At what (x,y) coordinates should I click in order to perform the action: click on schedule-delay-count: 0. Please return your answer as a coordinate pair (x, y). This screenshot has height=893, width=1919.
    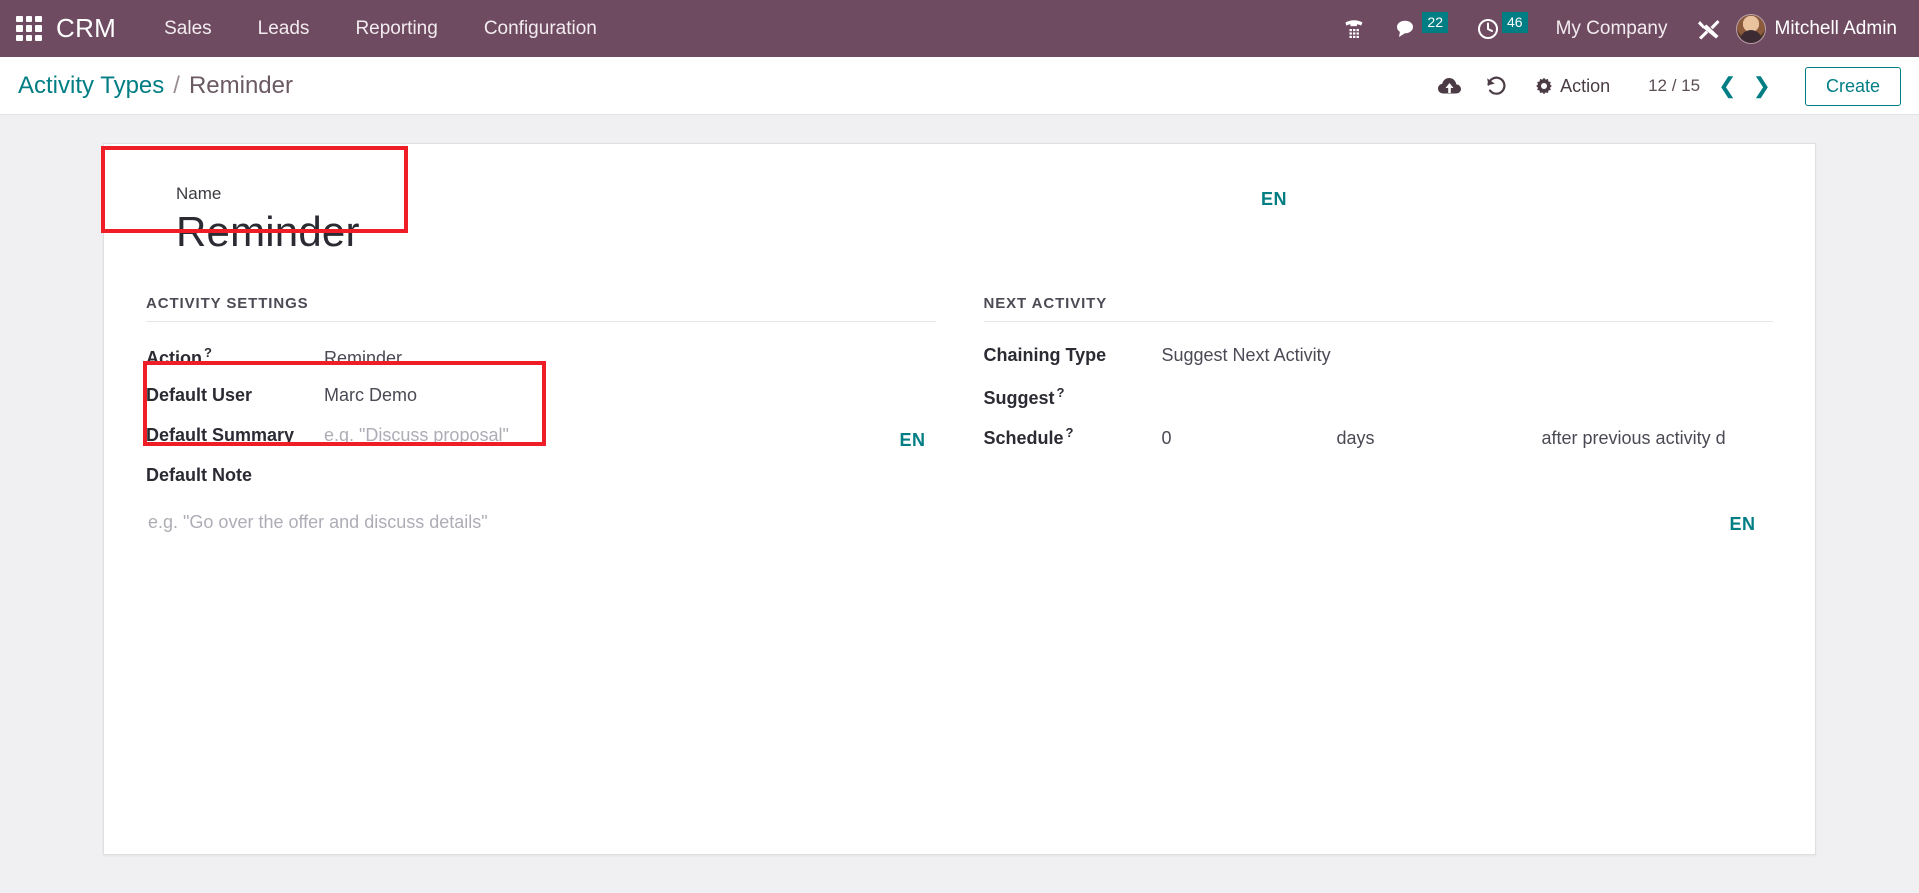
    Looking at the image, I should click on (1249, 438).